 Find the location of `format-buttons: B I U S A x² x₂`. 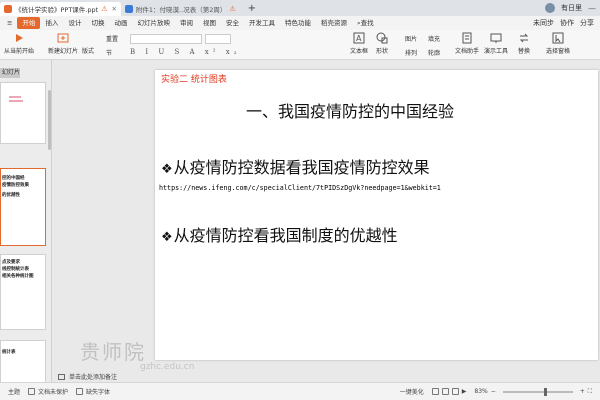

format-buttons: B I U S A x² x₂ is located at coordinates (185, 52).